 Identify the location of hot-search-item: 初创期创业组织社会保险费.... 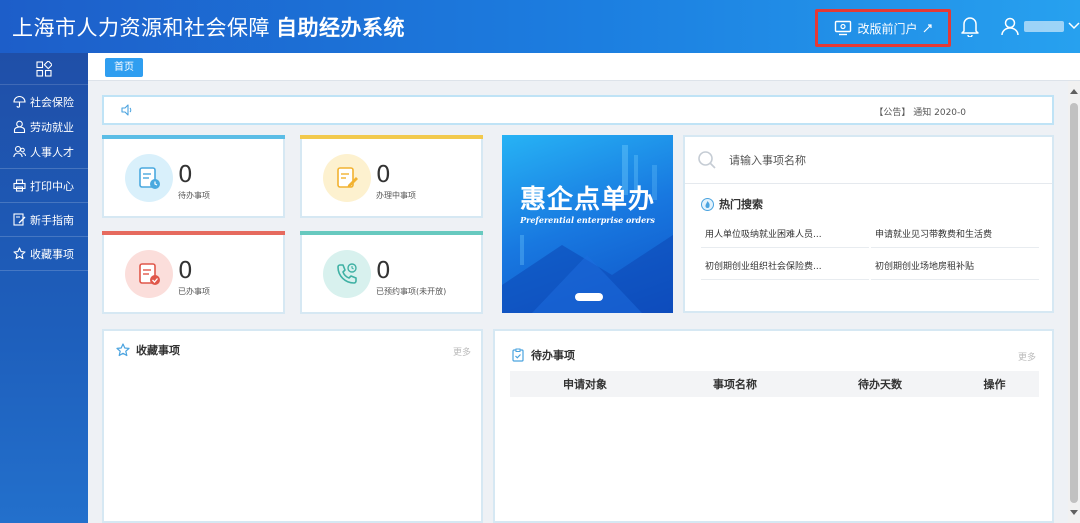
(785, 267).